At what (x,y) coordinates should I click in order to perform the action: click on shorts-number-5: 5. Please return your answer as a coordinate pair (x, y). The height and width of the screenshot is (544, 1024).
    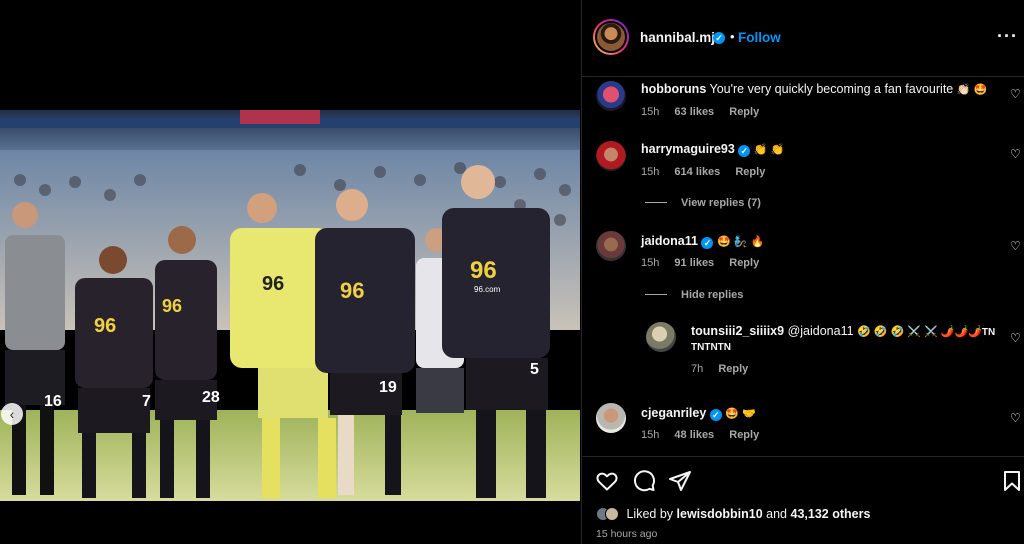
    Looking at the image, I should click on (534, 369).